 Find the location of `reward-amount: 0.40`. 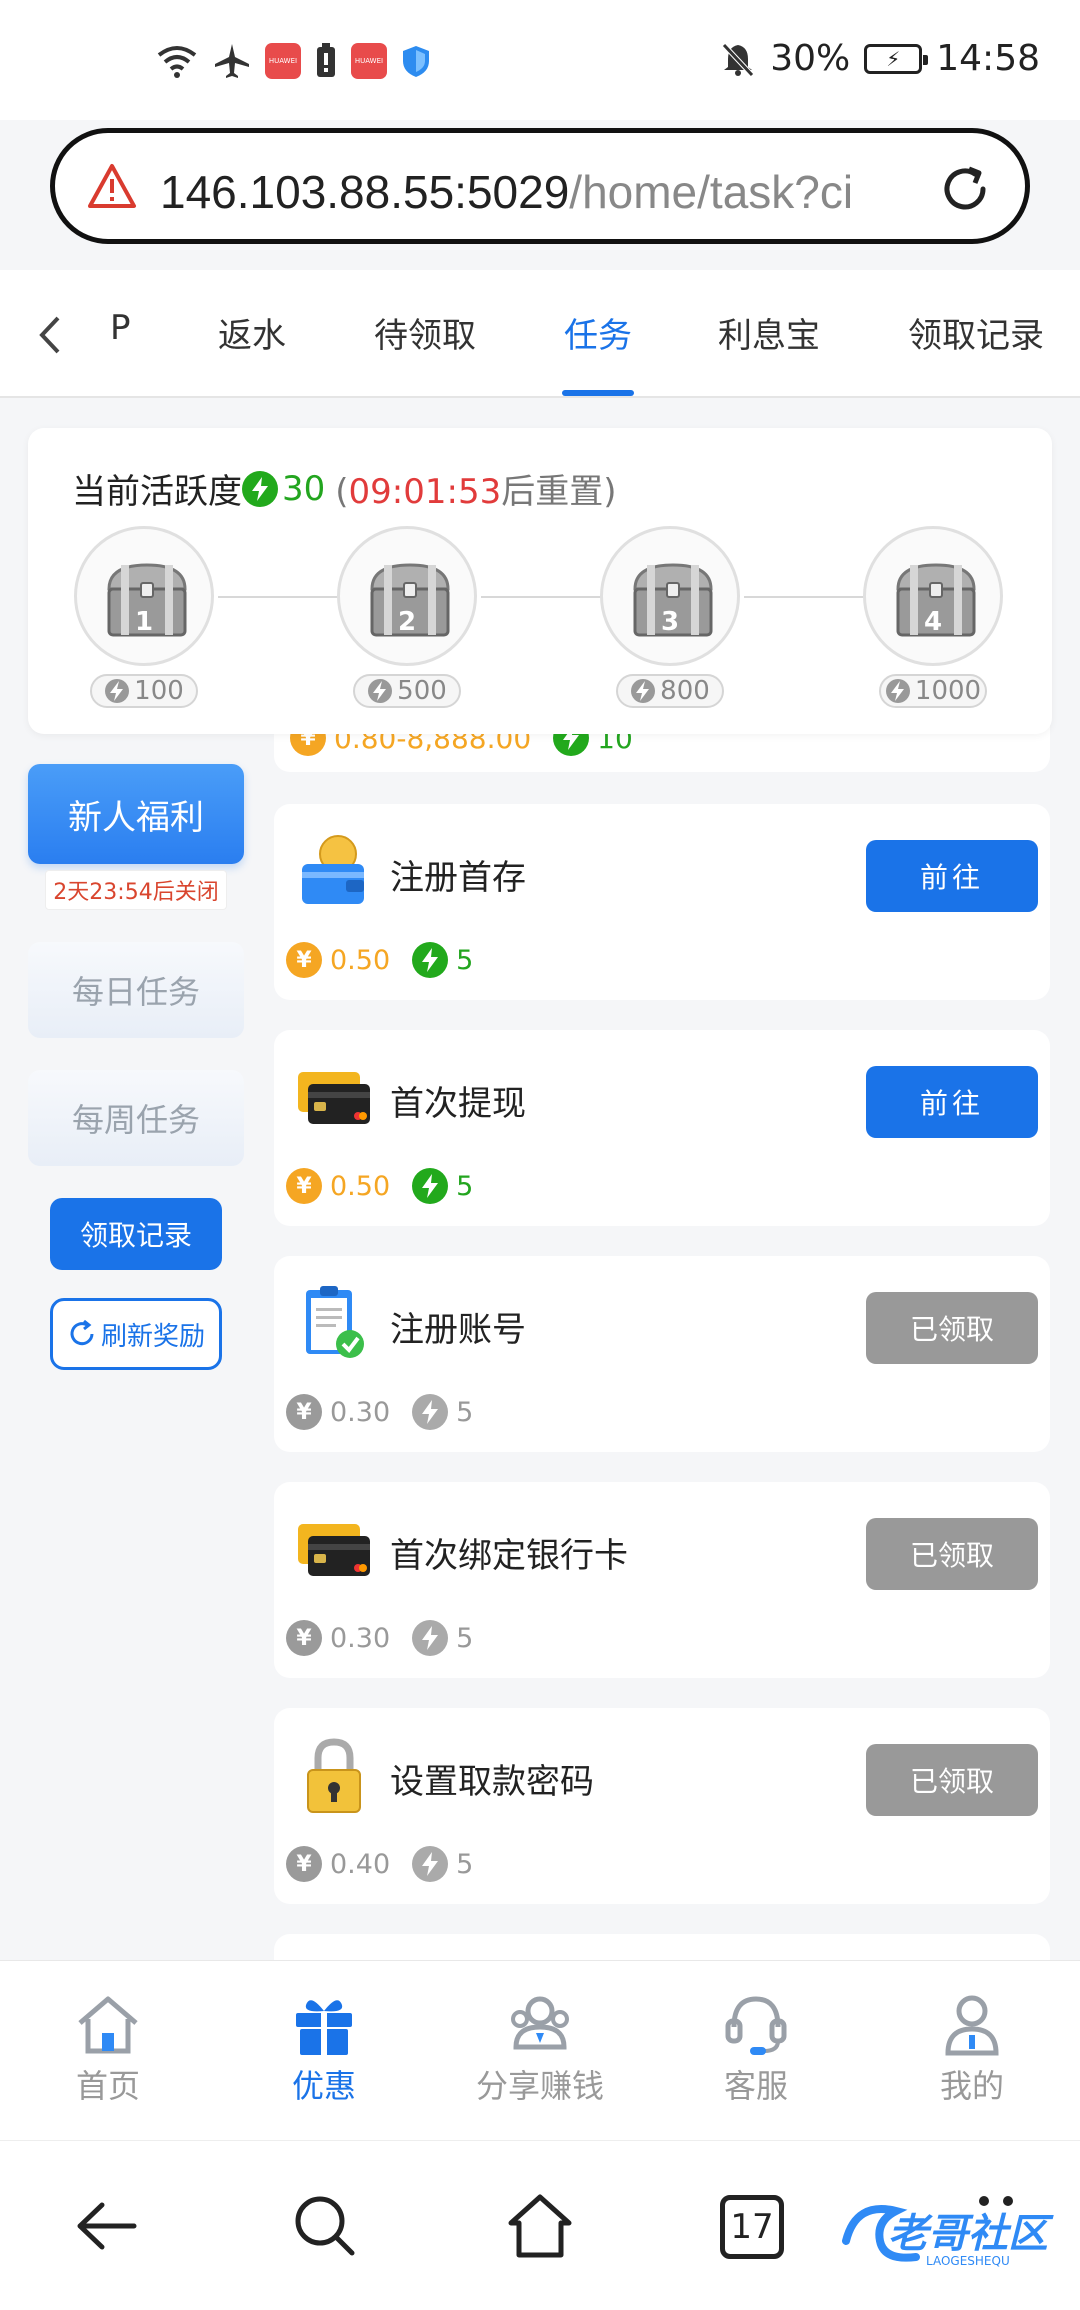

reward-amount: 0.40 is located at coordinates (360, 1864).